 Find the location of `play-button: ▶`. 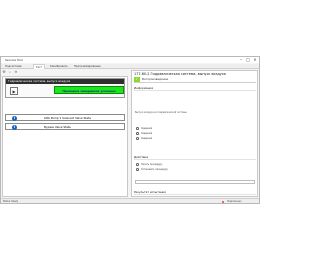

play-button: ▶ is located at coordinates (14, 91).